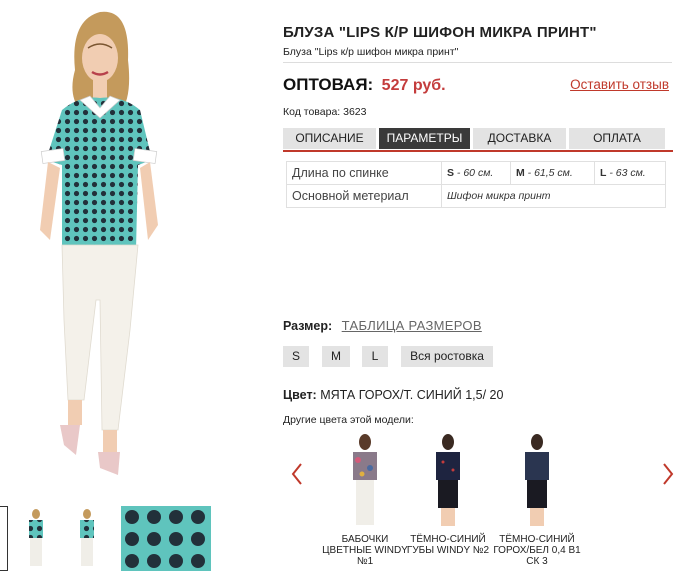 This screenshot has height=571, width=675. I want to click on tab-parameters: ПАРАМЕТРЫ, so click(424, 138).